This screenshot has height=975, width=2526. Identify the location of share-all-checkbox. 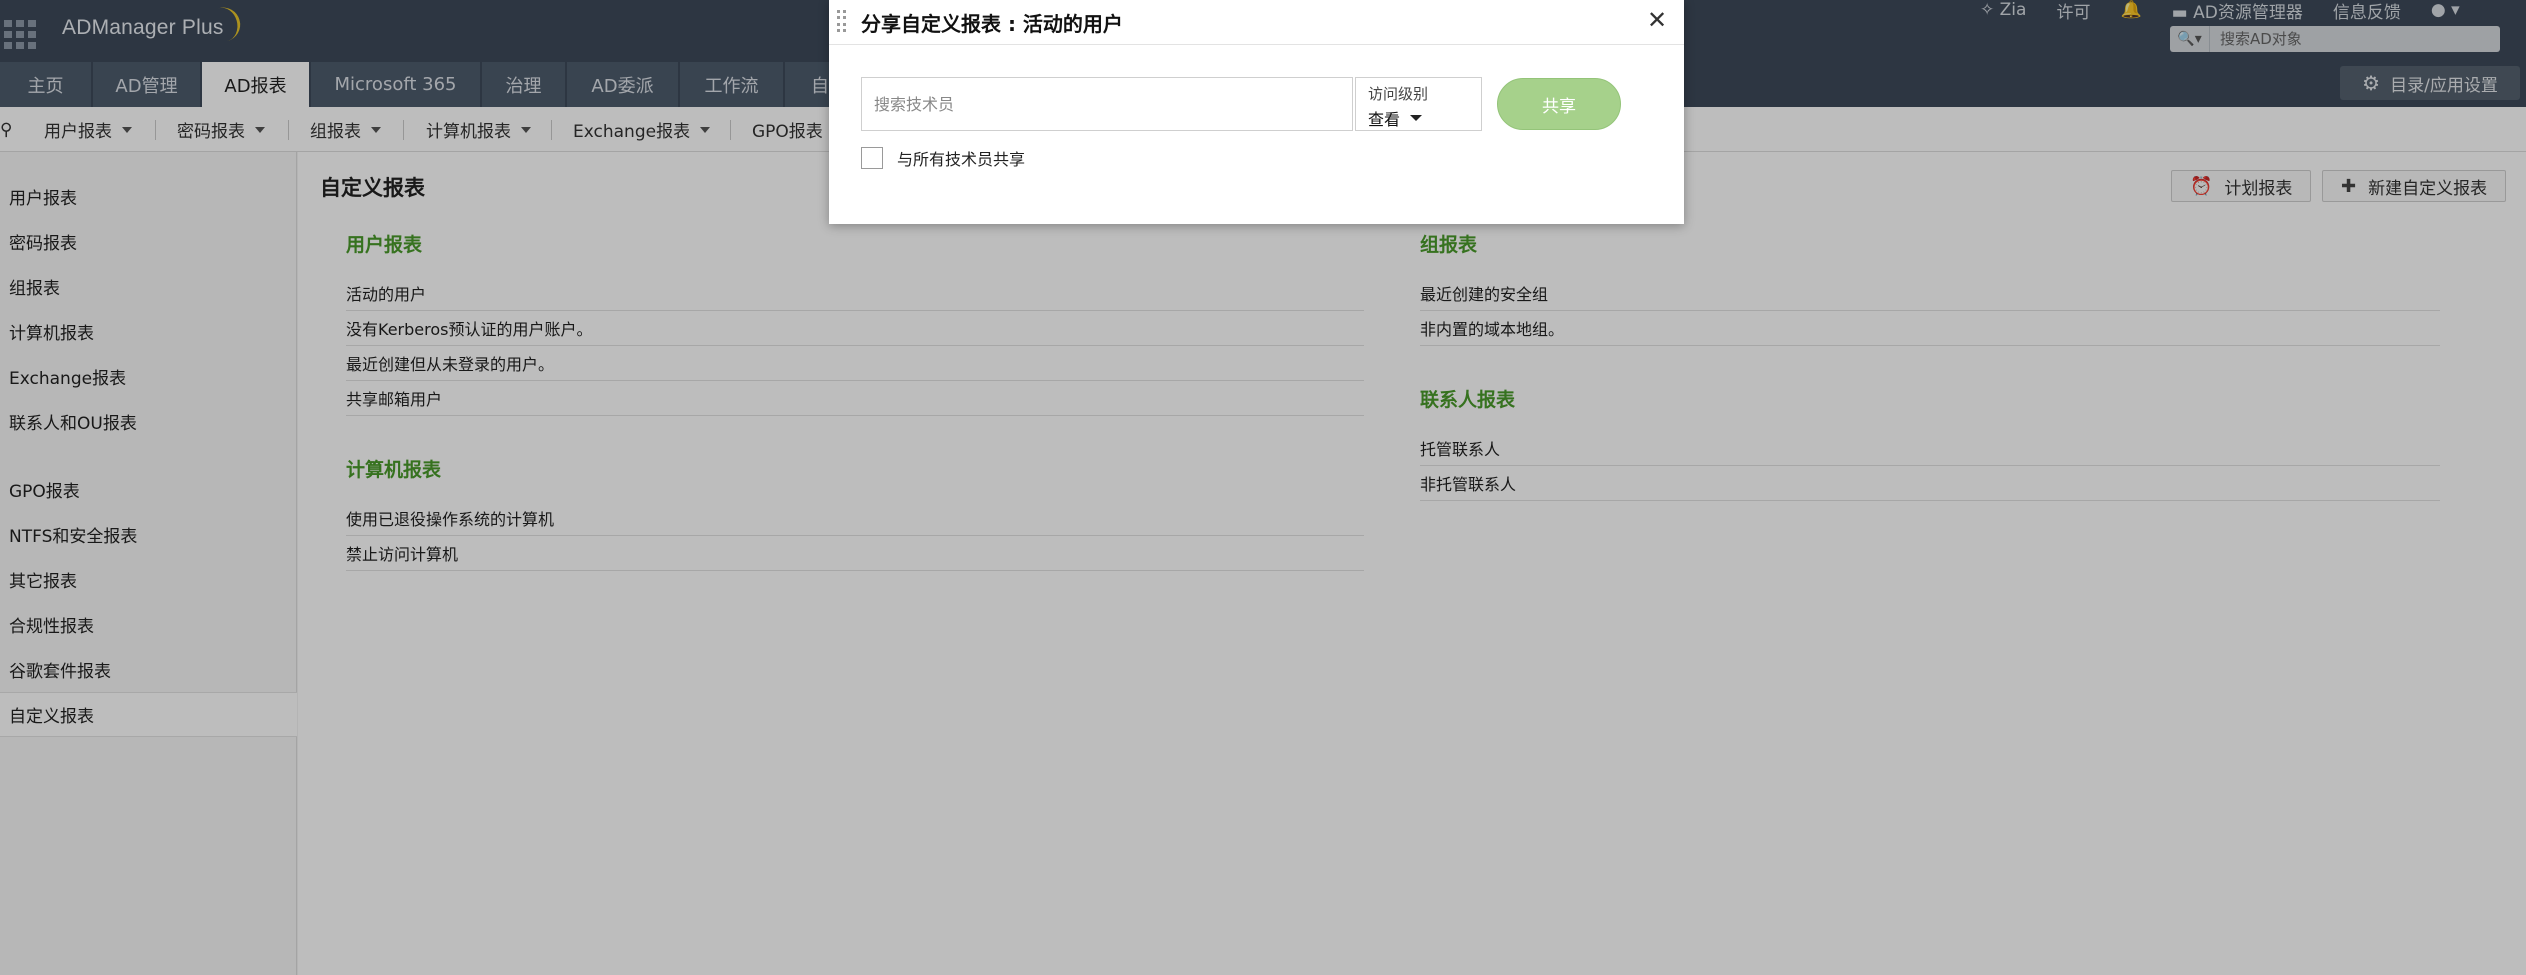
(872, 158).